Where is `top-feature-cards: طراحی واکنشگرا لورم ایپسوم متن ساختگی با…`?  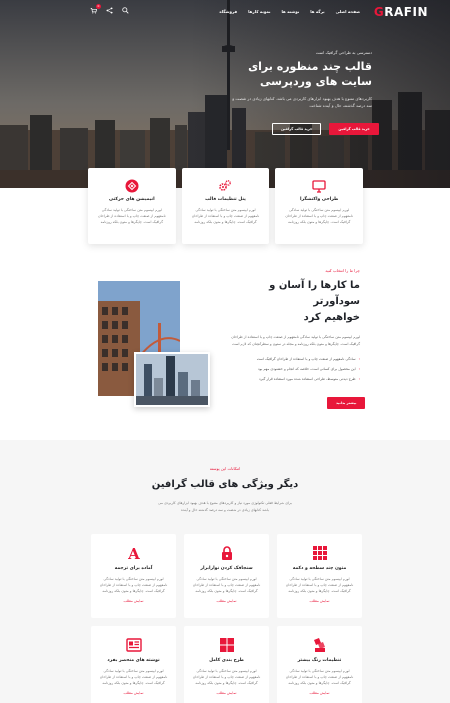
top-feature-cards: طراحی واکنشگرا لورم ایپسوم متن ساختگی با… is located at coordinates (225, 206).